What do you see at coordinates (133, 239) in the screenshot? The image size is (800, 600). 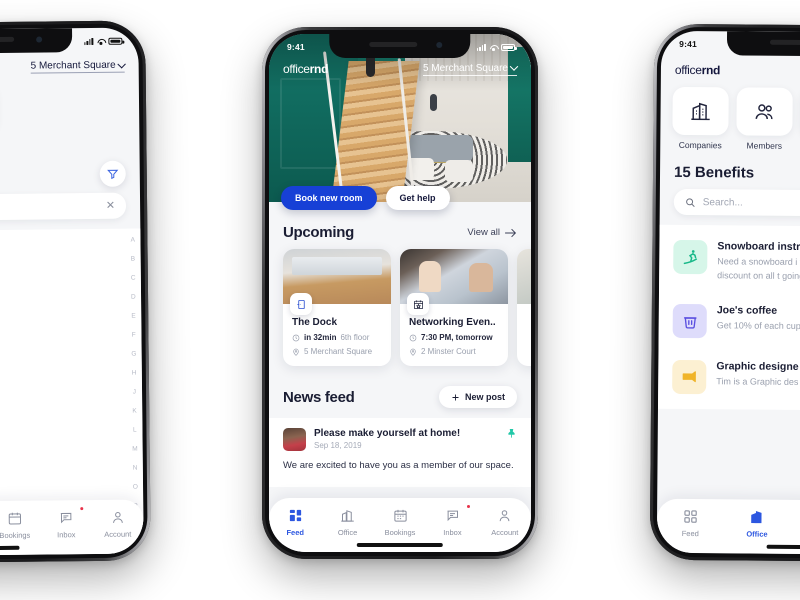 I see `alphabet-index-letter: A` at bounding box center [133, 239].